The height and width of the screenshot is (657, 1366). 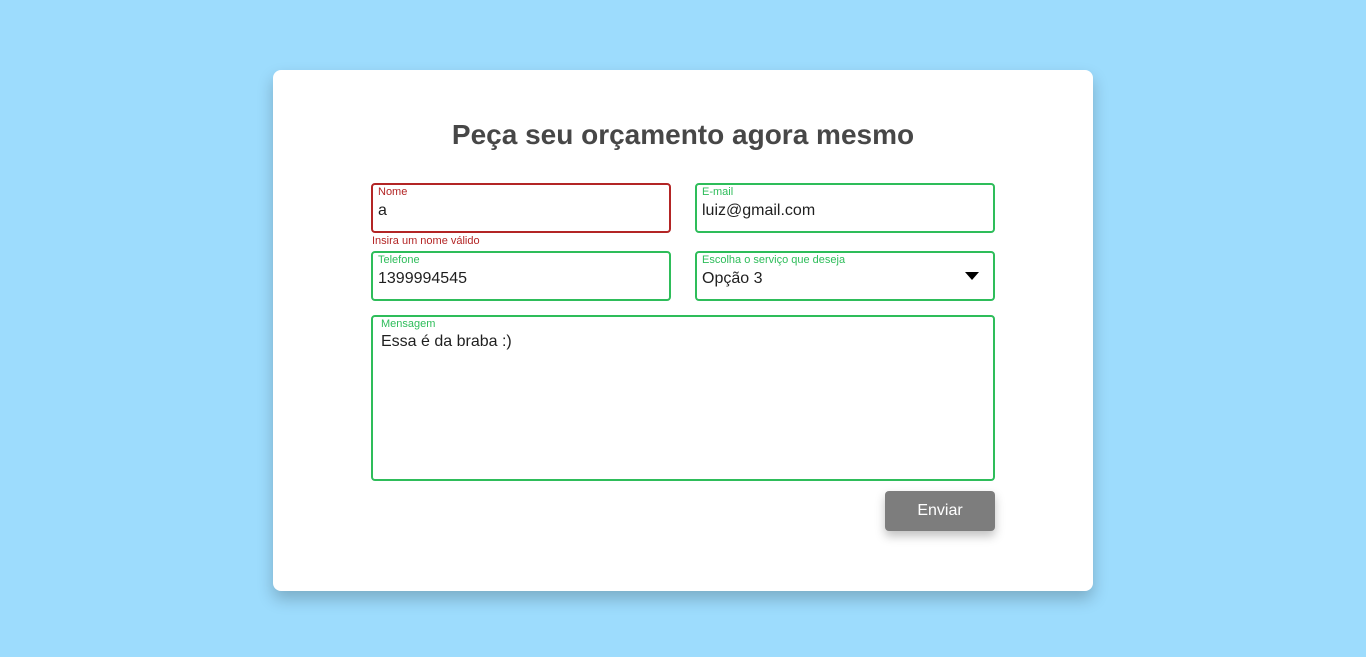 What do you see at coordinates (521, 208) in the screenshot?
I see `name-field: Nome a` at bounding box center [521, 208].